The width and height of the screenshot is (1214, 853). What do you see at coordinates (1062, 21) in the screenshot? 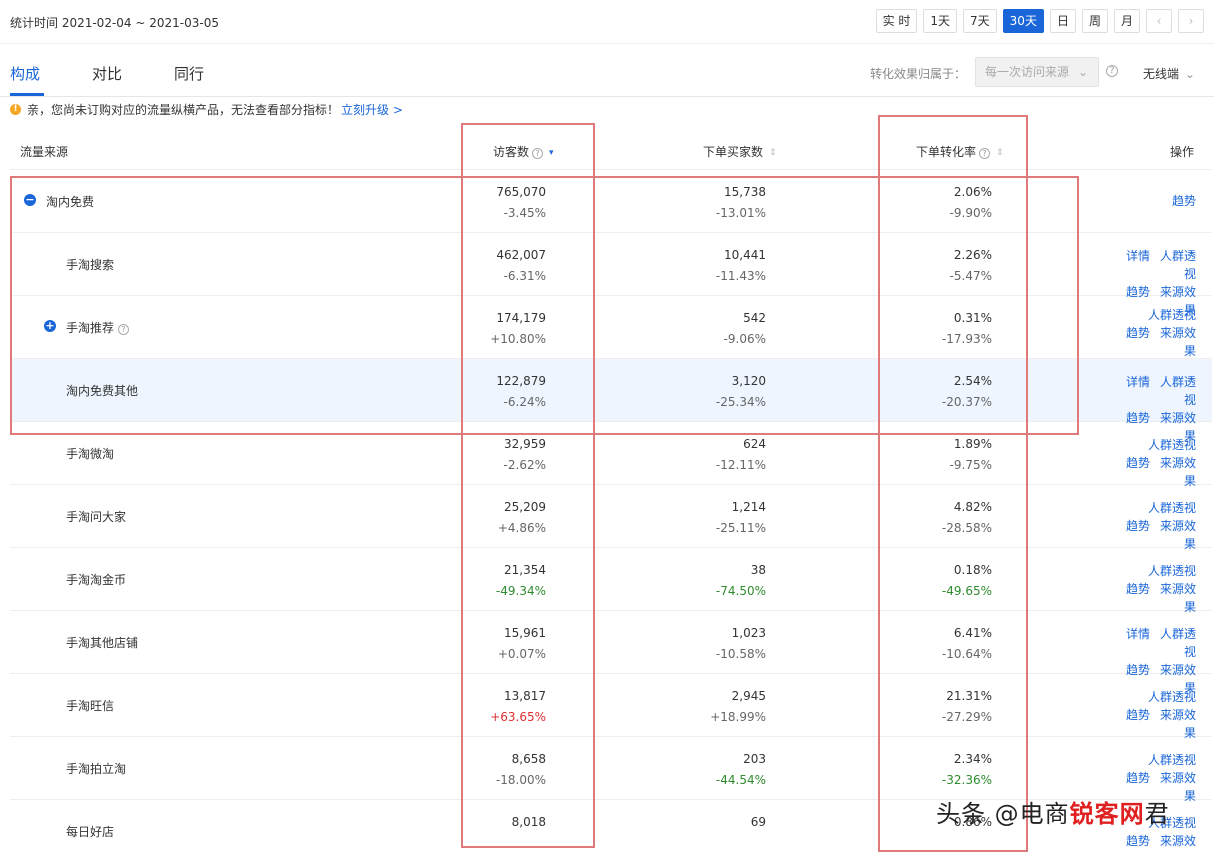
I see `period-day-button: 日` at bounding box center [1062, 21].